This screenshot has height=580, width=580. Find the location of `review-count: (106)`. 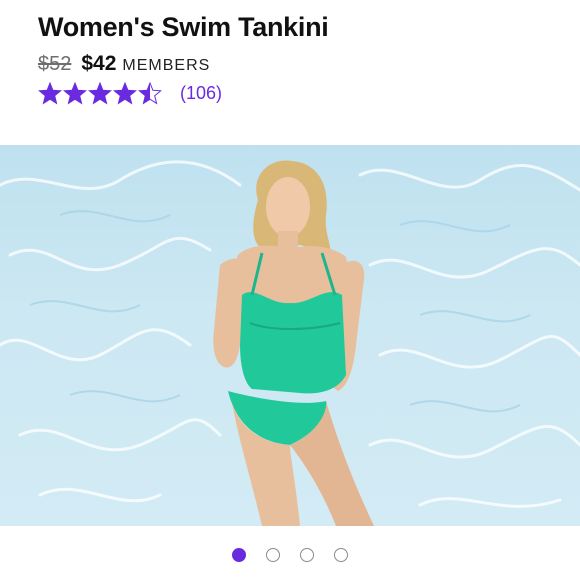

review-count: (106) is located at coordinates (201, 93).